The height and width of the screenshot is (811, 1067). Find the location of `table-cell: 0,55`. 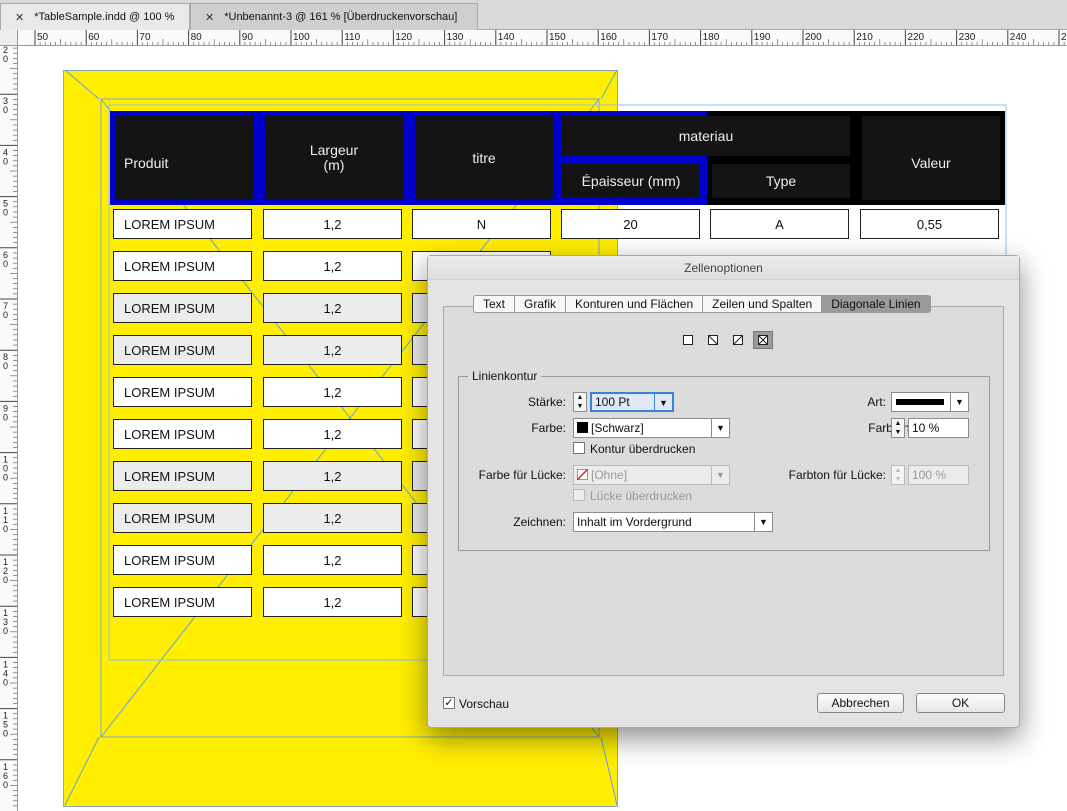

table-cell: 0,55 is located at coordinates (929, 224).